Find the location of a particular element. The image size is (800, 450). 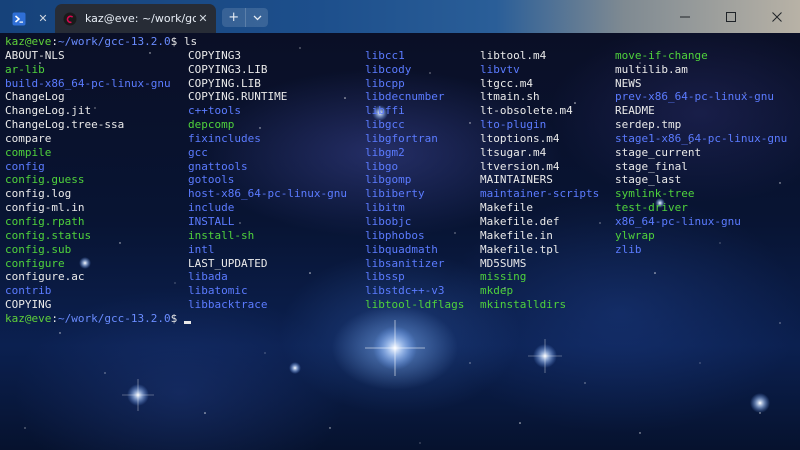

file-entry: multilib.am is located at coordinates (651, 69).